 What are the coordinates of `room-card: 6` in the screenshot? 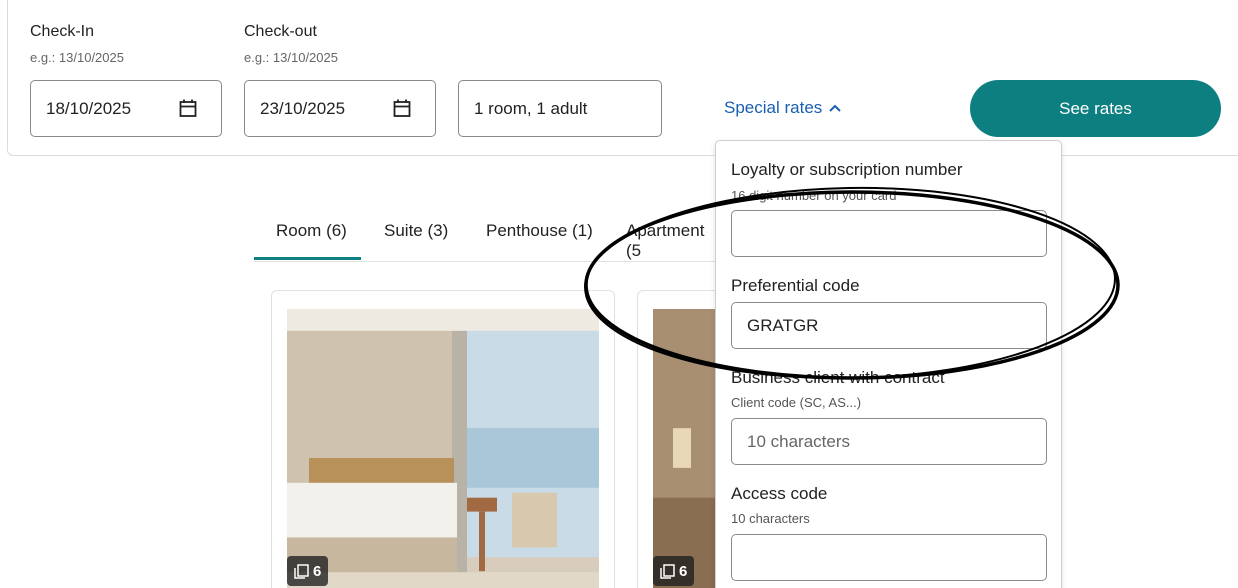 It's located at (443, 439).